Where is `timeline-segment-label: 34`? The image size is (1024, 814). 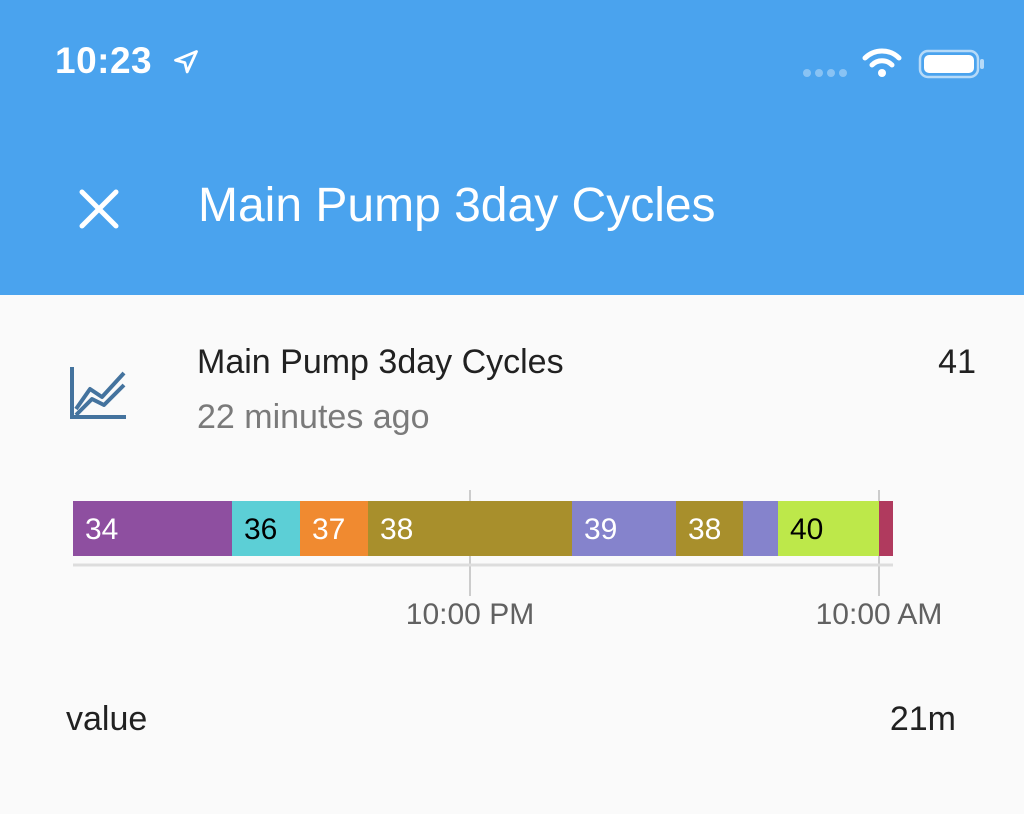
timeline-segment-label: 34 is located at coordinates (101, 529).